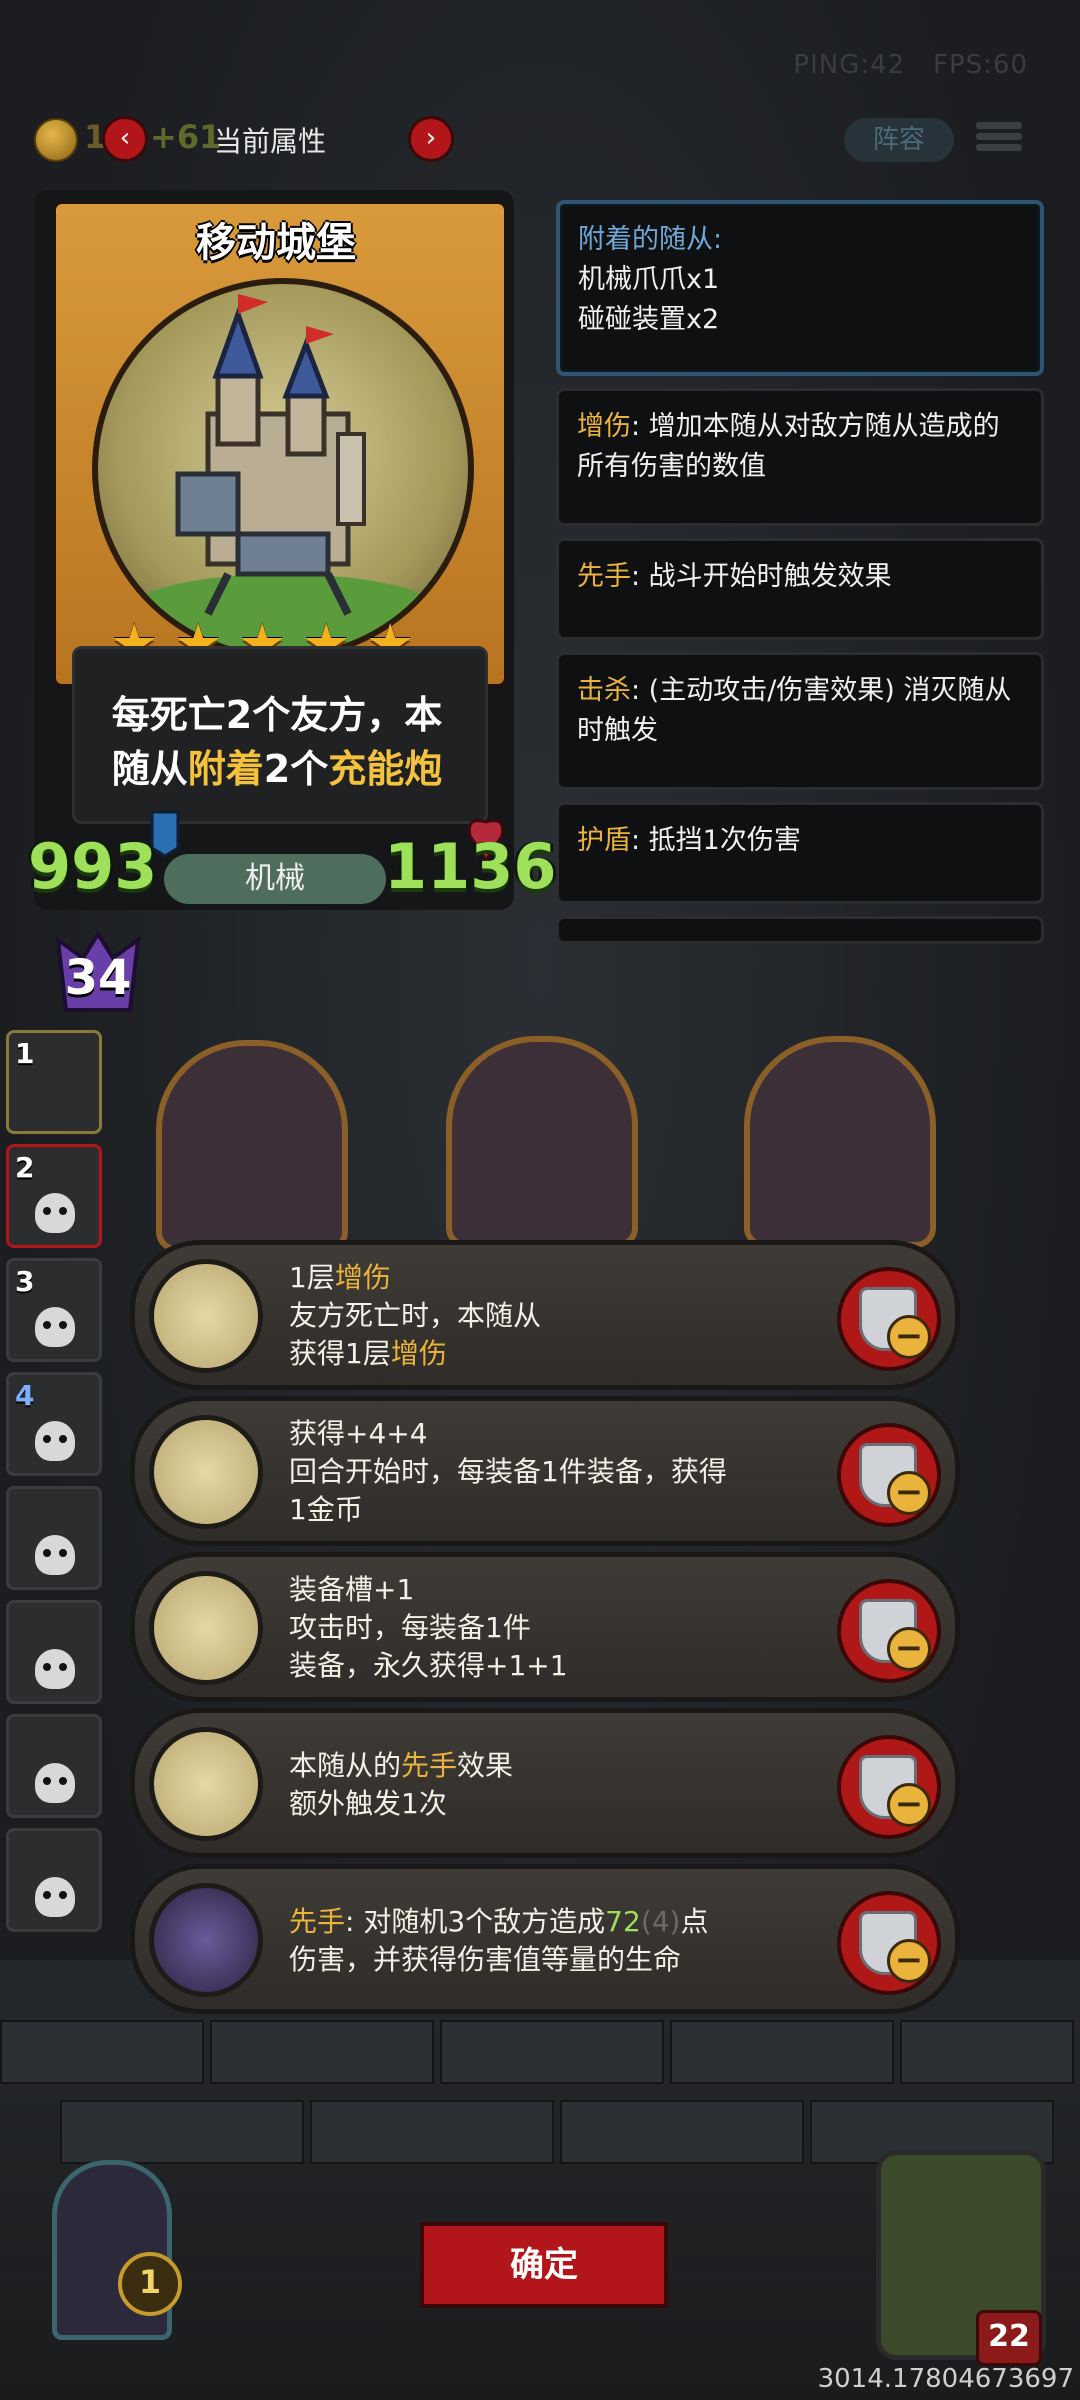 The height and width of the screenshot is (2400, 1080). Describe the element at coordinates (326, 1509) in the screenshot. I see `equipment-line: 1金币` at that location.